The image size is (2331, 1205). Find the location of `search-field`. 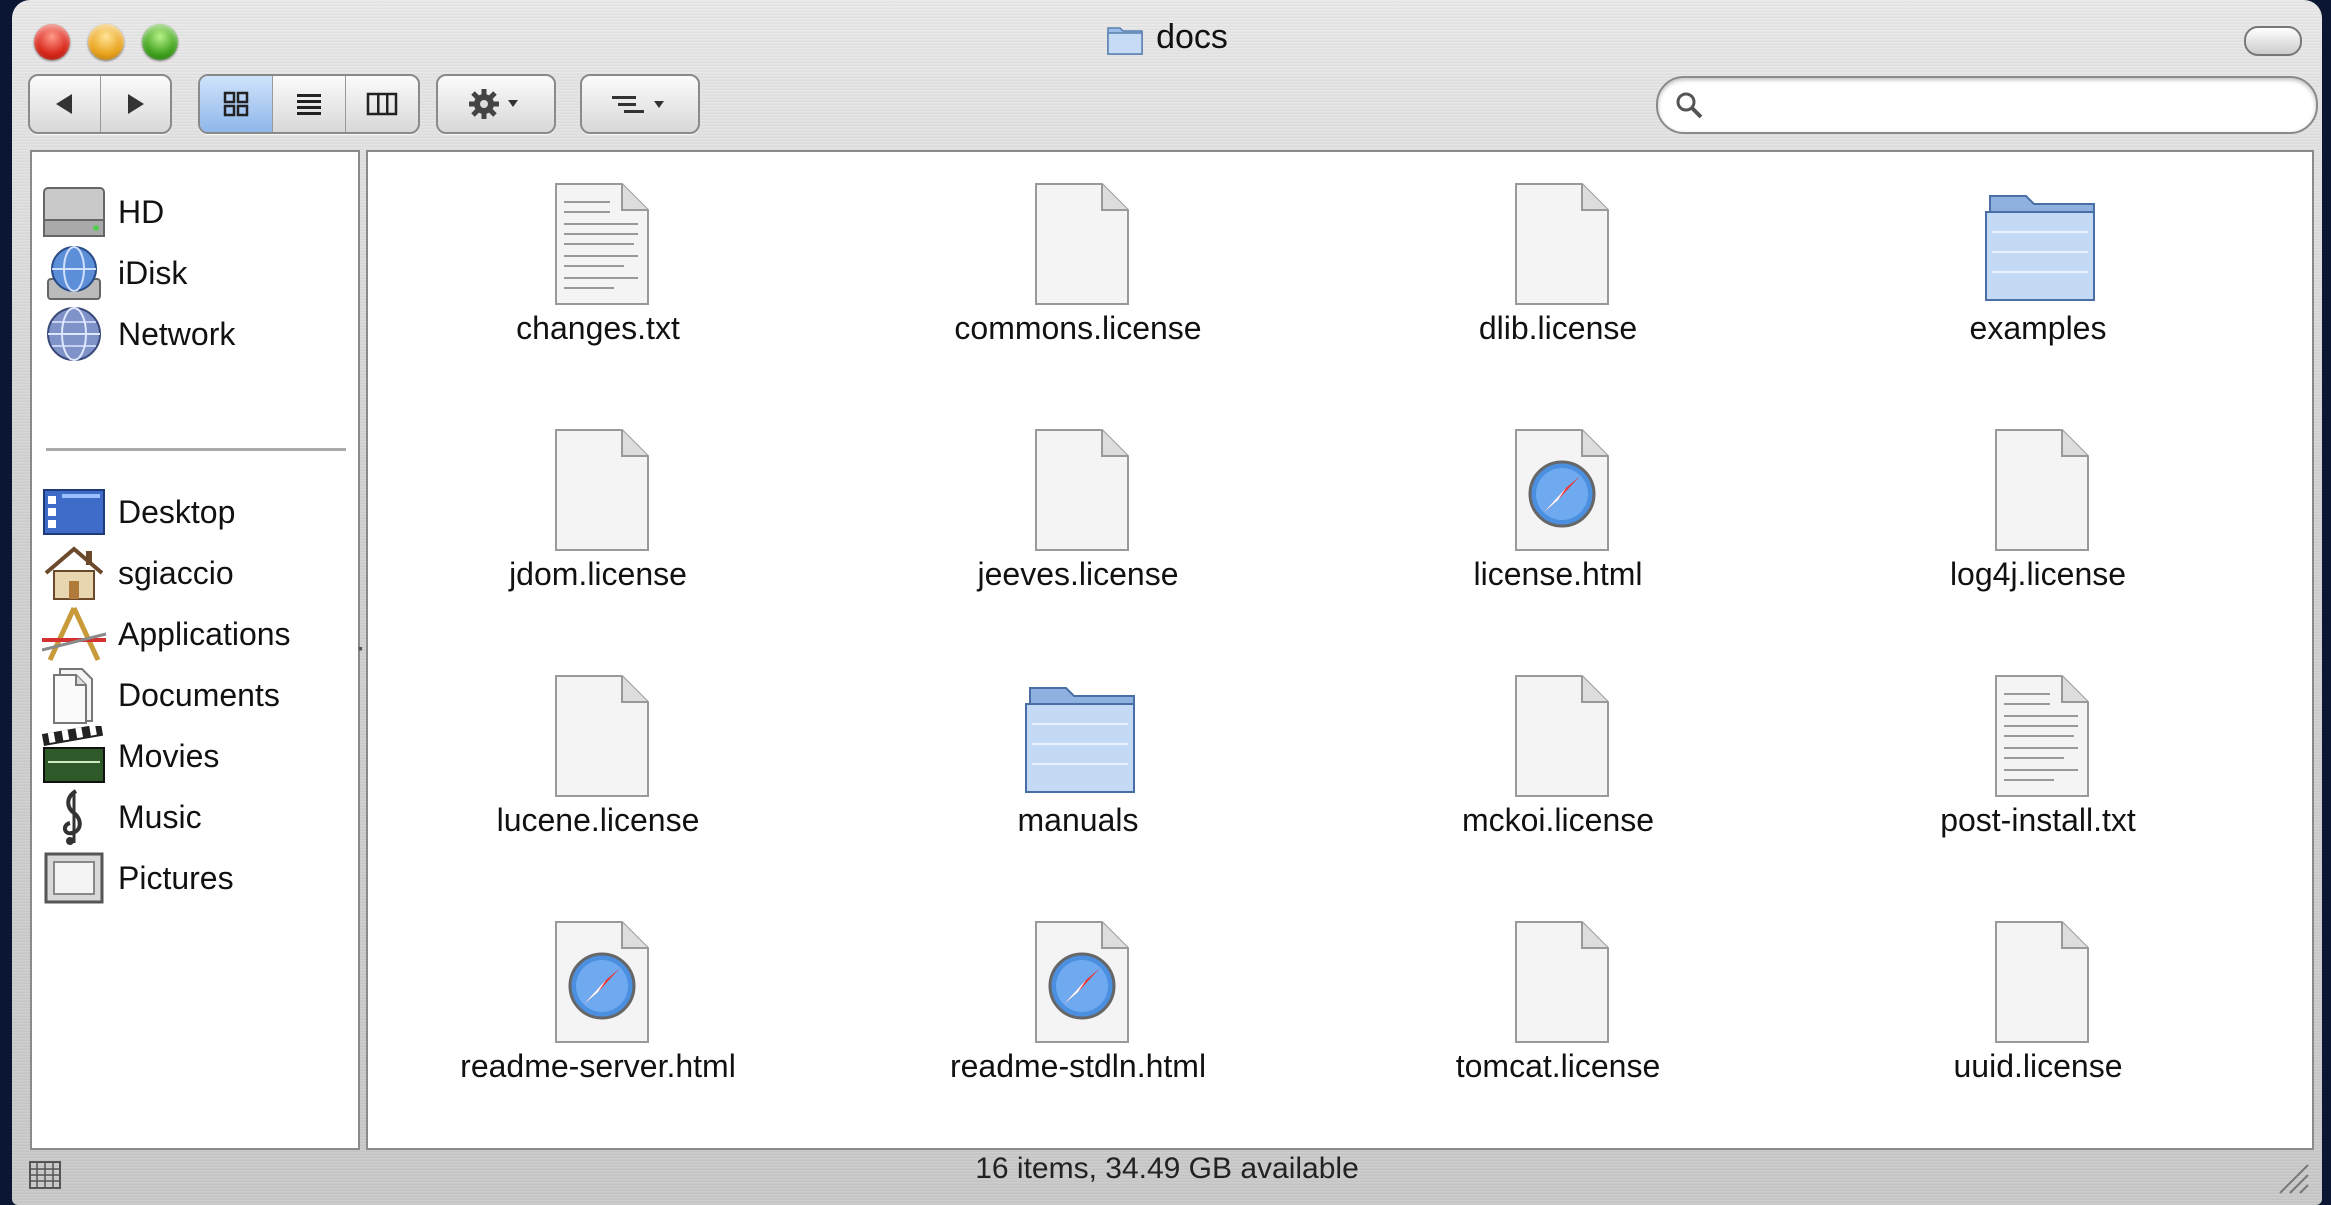

search-field is located at coordinates (1987, 105).